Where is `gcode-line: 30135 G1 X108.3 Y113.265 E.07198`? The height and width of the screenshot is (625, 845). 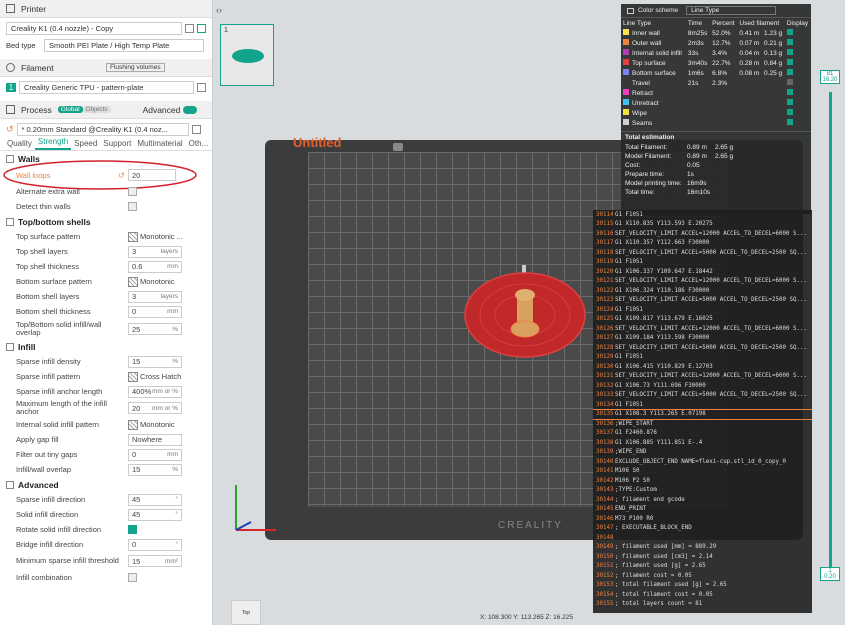 gcode-line: 30135 G1 X108.3 Y113.265 E.07198 is located at coordinates (702, 414).